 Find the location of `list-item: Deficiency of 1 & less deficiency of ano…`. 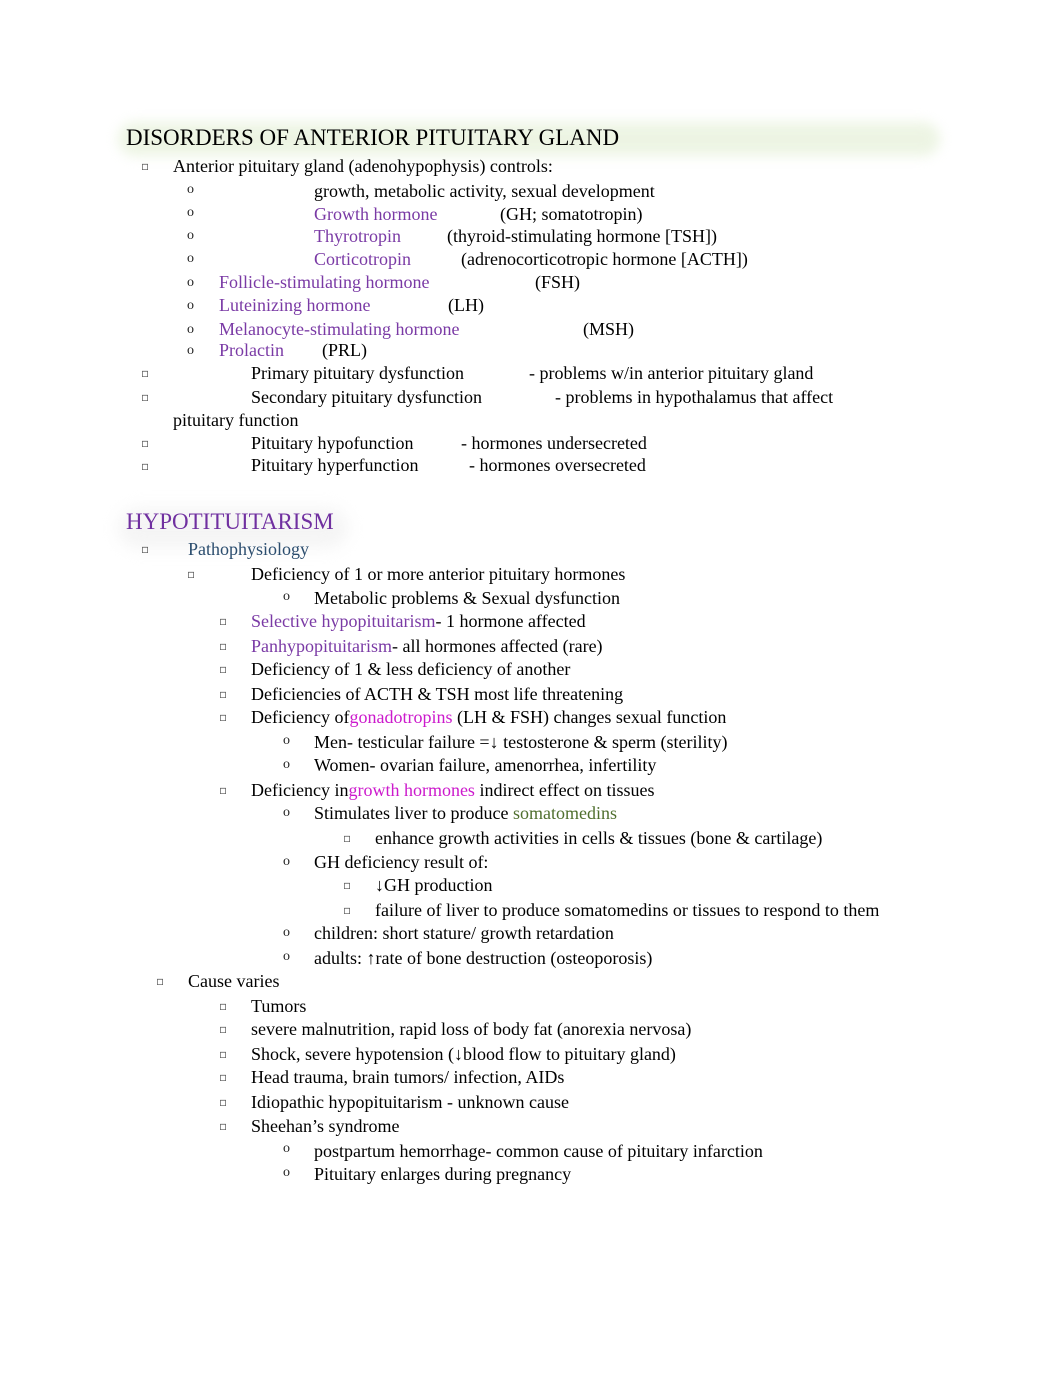

list-item: Deficiency of 1 & less deficiency of ano… is located at coordinates (411, 669).